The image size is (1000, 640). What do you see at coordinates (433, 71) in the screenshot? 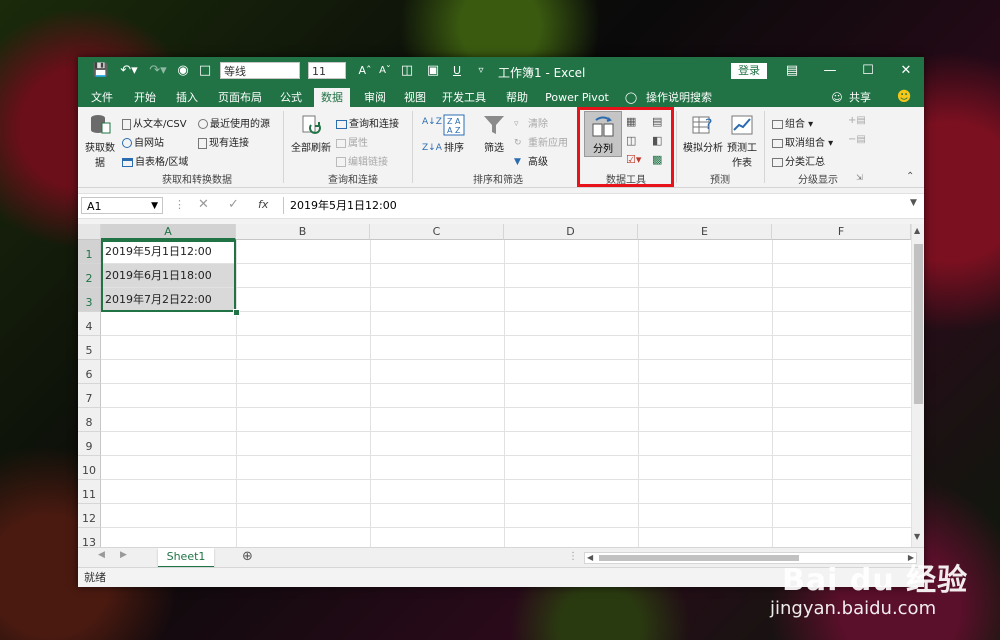
I see `crop-icon: ▣` at bounding box center [433, 71].